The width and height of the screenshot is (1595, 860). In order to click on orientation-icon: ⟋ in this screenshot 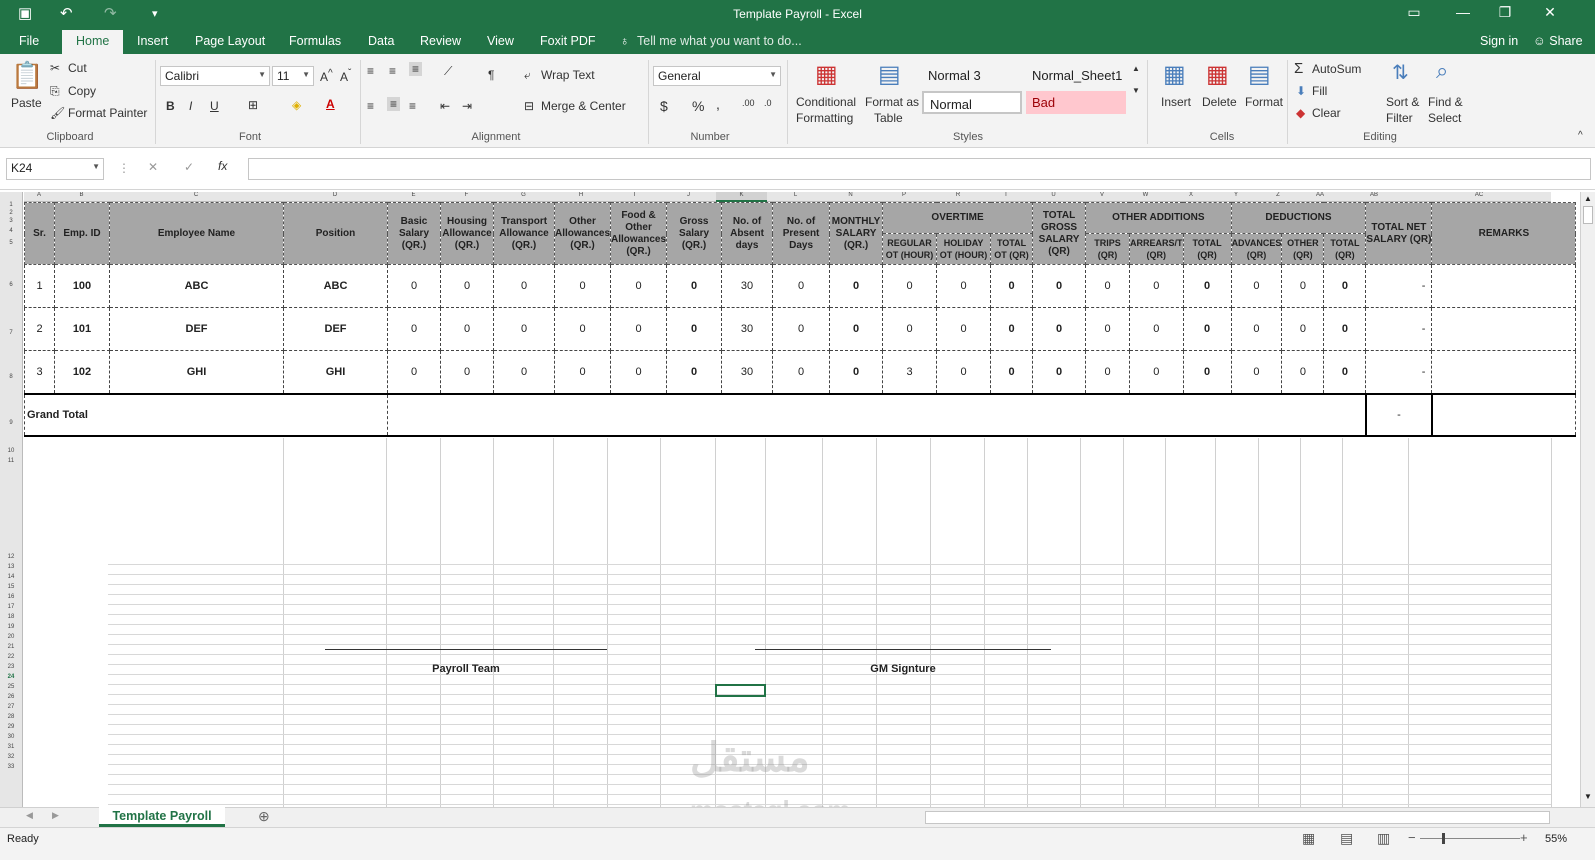, I will do `click(448, 71)`.